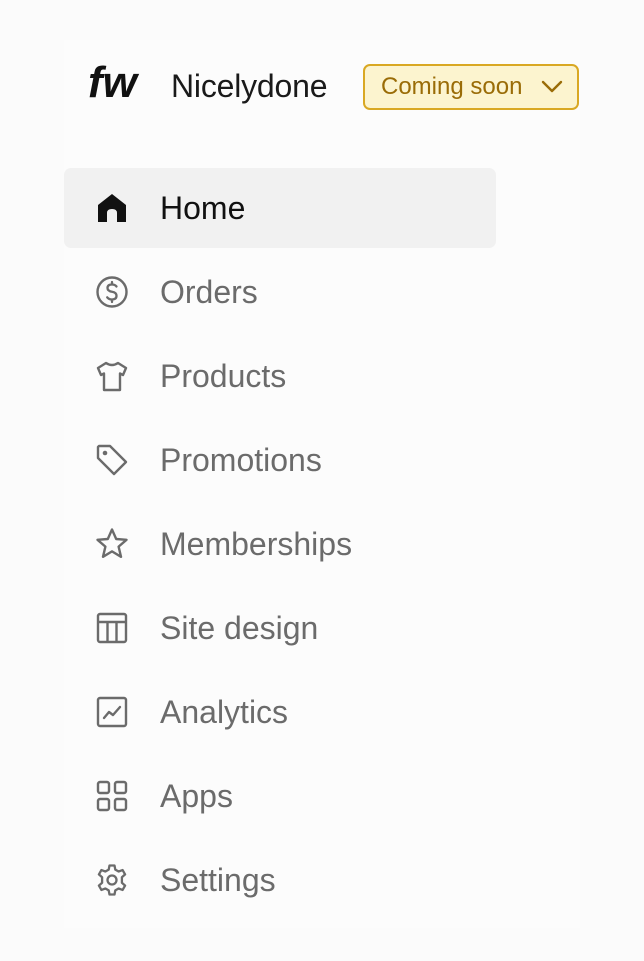  What do you see at coordinates (112, 292) in the screenshot?
I see `dollar-circle-icon` at bounding box center [112, 292].